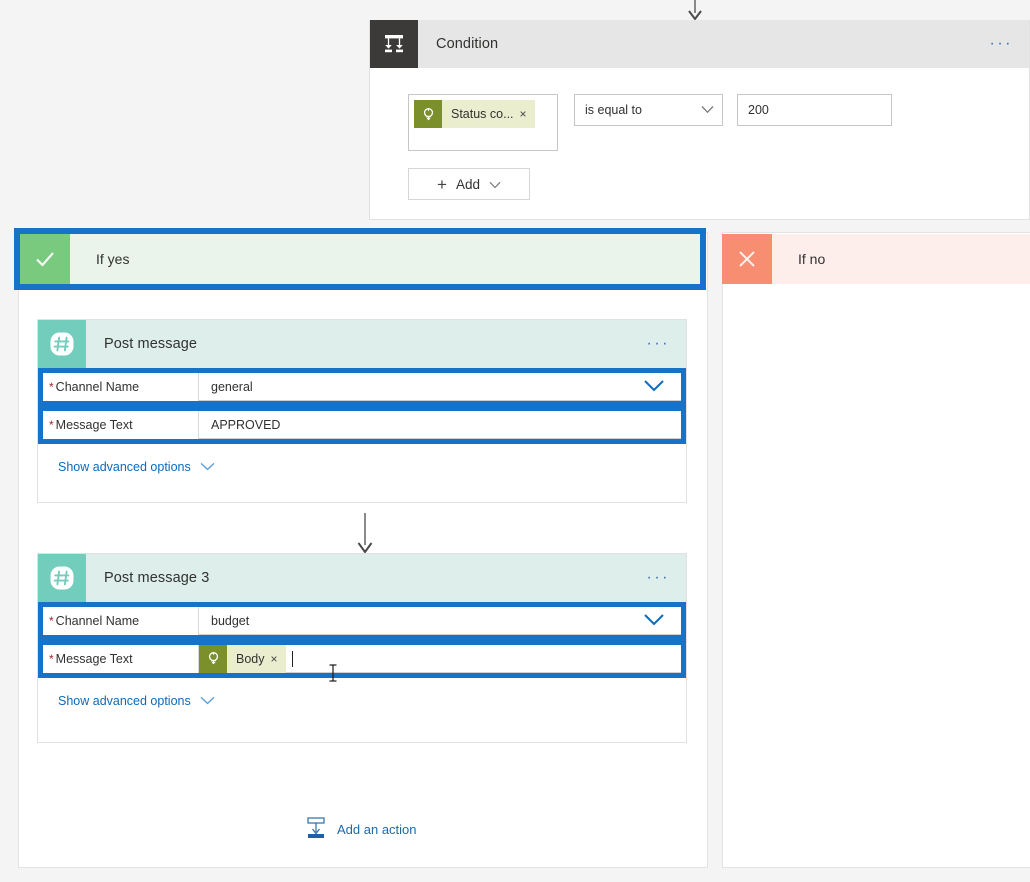  Describe the element at coordinates (467, 44) in the screenshot. I see `condition-title: Condition` at that location.